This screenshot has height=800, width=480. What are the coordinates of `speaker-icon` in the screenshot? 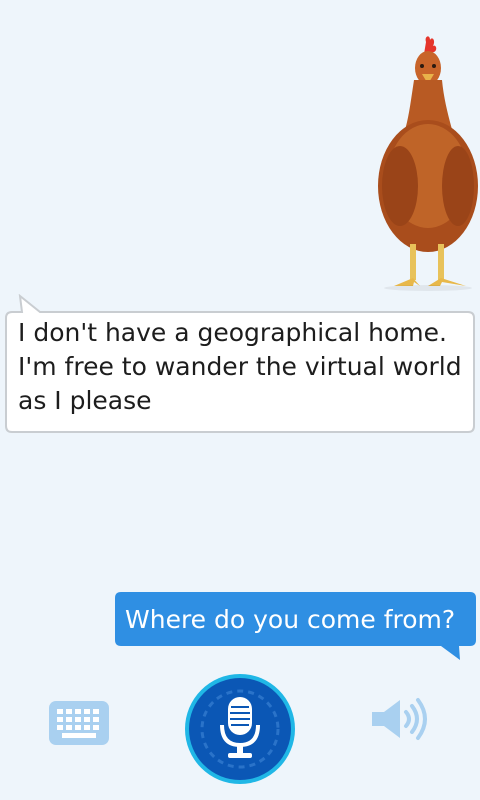 It's located at (400, 719).